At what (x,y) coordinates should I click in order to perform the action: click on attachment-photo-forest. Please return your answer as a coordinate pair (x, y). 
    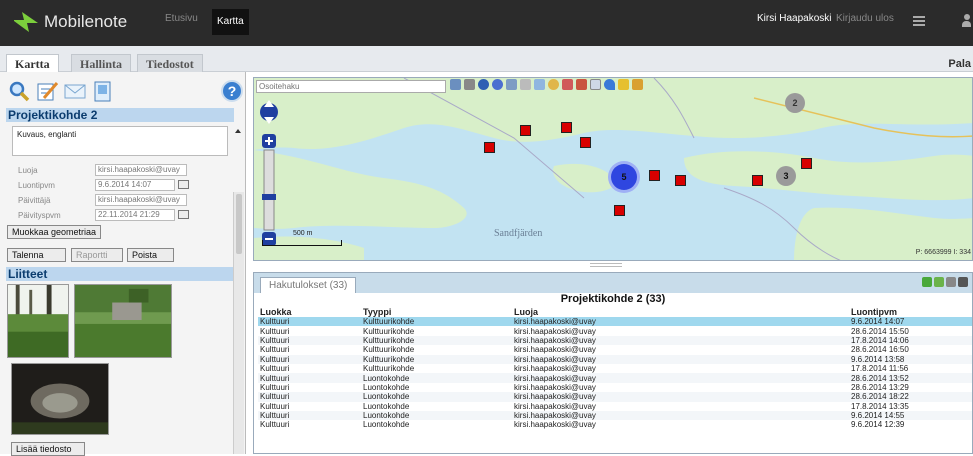
    Looking at the image, I should click on (38, 321).